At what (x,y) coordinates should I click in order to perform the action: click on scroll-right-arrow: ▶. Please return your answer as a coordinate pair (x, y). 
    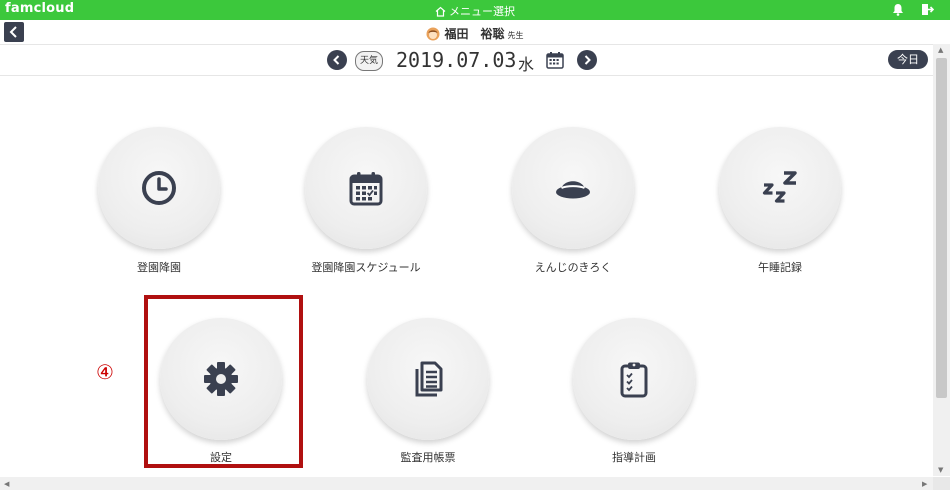
    Looking at the image, I should click on (924, 484).